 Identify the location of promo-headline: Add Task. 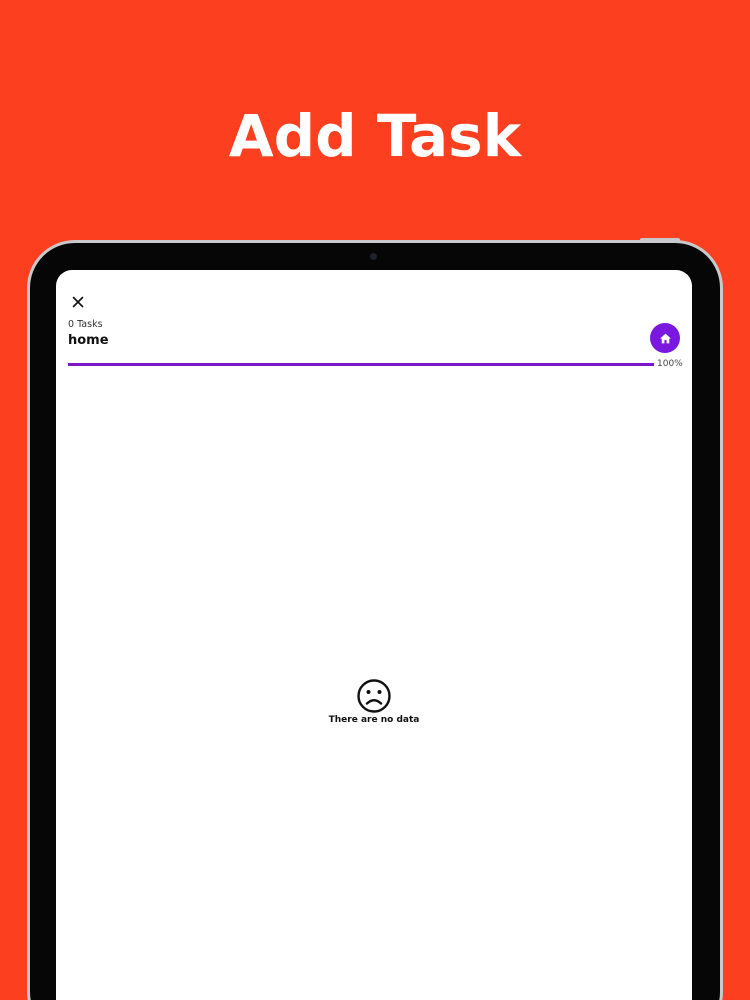
(375, 136).